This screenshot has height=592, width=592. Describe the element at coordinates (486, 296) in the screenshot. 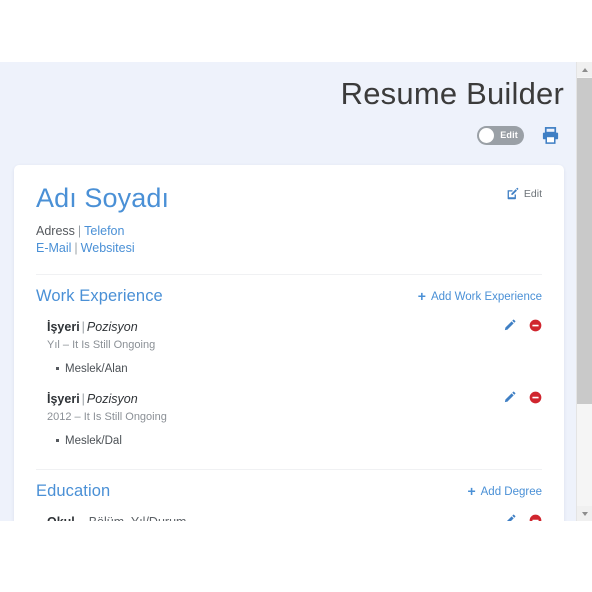

I see `add-work-experience-label: Add Work Experience` at that location.